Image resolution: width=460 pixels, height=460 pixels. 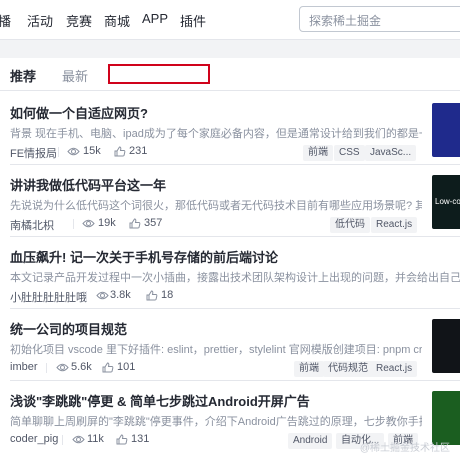 What do you see at coordinates (75, 75) in the screenshot?
I see `tab-latest: 最新` at bounding box center [75, 75].